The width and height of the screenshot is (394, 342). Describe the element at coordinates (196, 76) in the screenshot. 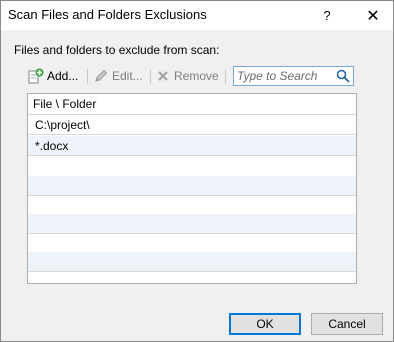

I see `remove-label: Remove` at that location.